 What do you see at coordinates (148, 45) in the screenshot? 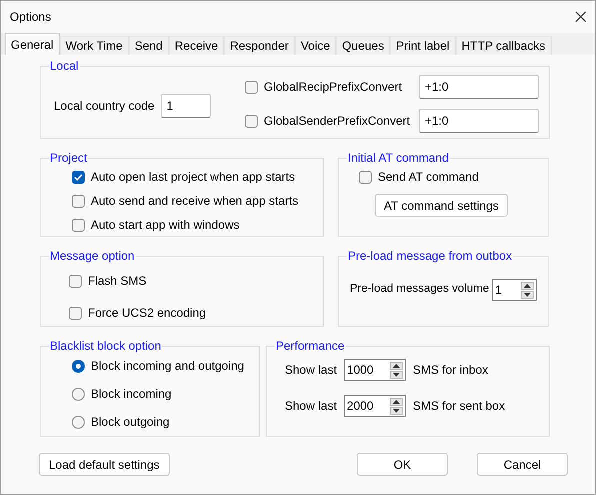
I see `tab: Send` at bounding box center [148, 45].